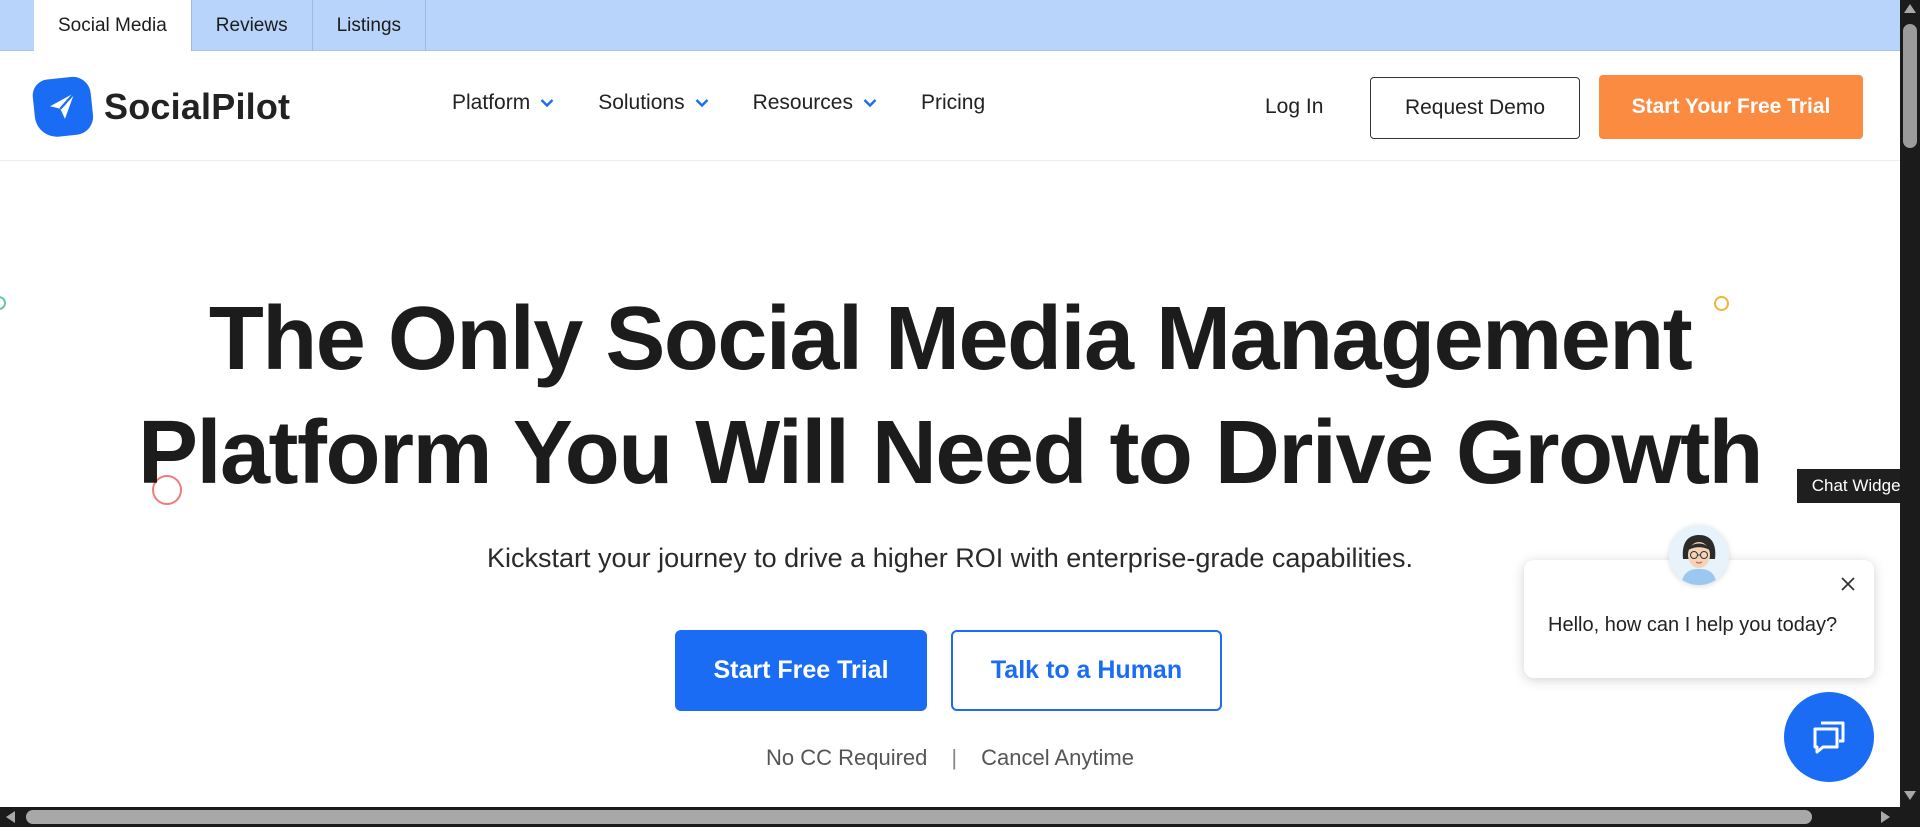 The image size is (1920, 827). What do you see at coordinates (802, 102) in the screenshot?
I see `nav-resources-label: Resources` at bounding box center [802, 102].